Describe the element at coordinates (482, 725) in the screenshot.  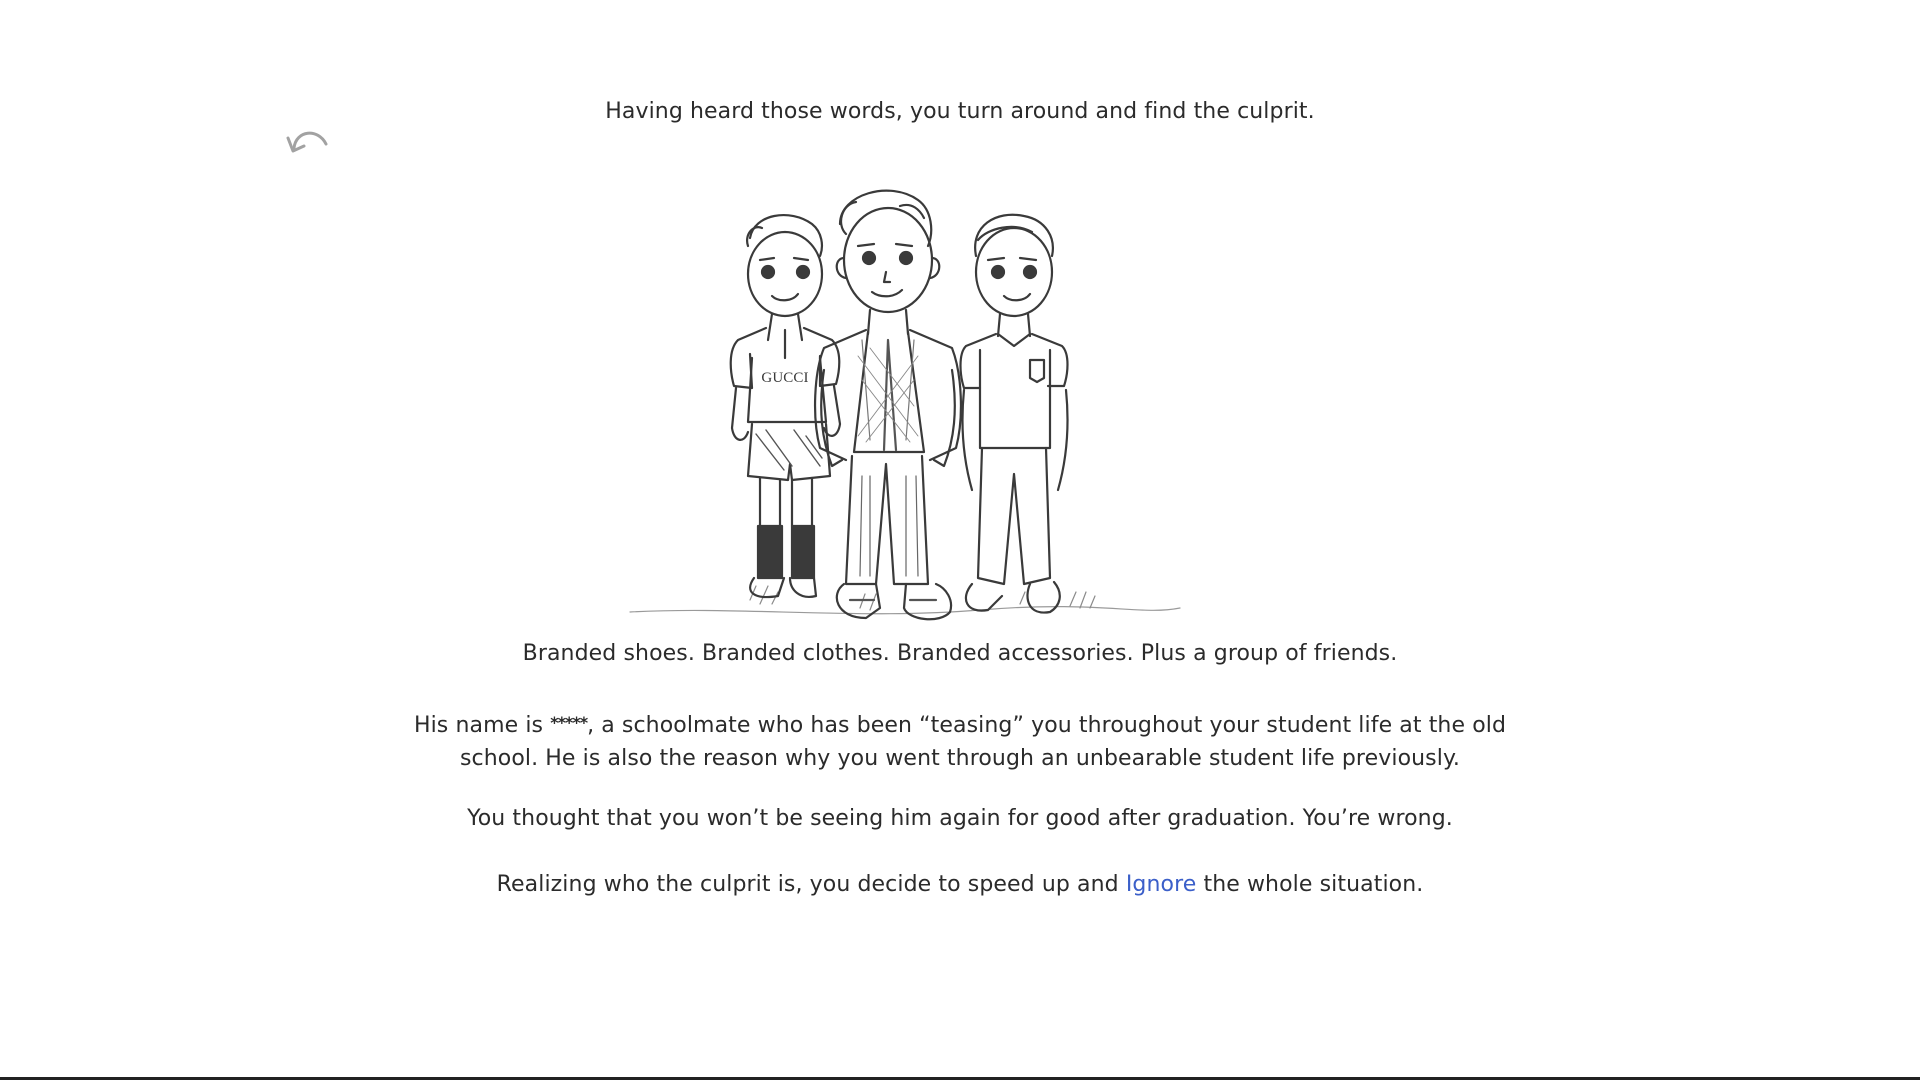
I see `name-prefix-text: His name is` at that location.